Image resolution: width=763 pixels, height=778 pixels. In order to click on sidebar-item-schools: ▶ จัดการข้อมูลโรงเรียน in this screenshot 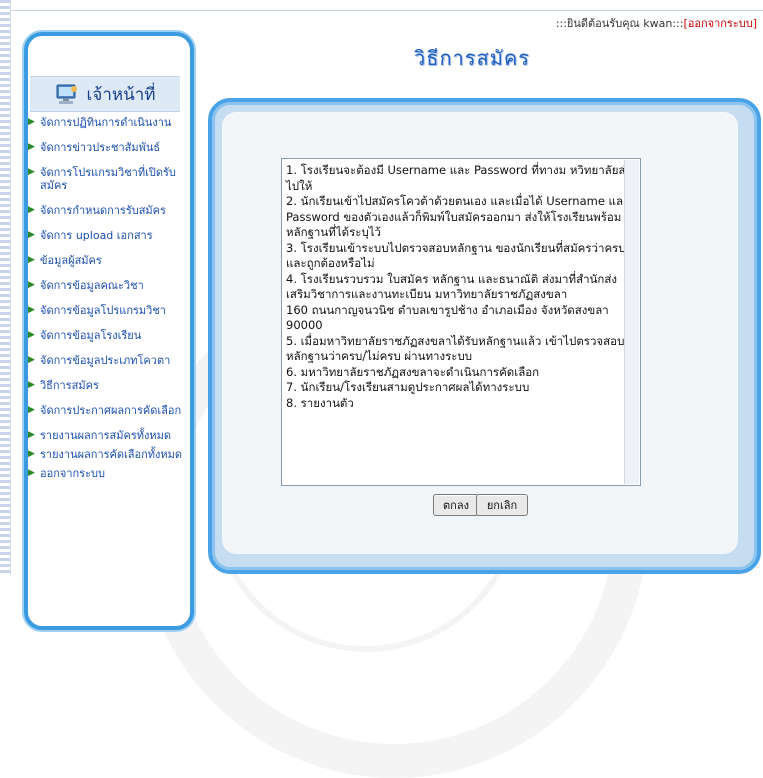, I will do `click(106, 335)`.